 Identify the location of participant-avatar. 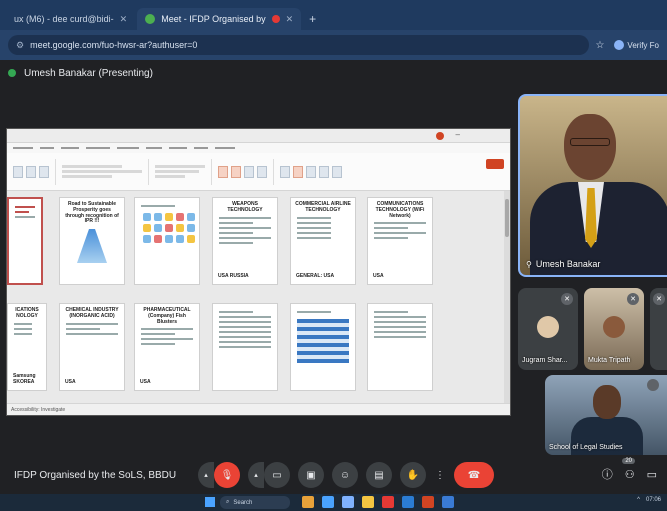
(548, 327).